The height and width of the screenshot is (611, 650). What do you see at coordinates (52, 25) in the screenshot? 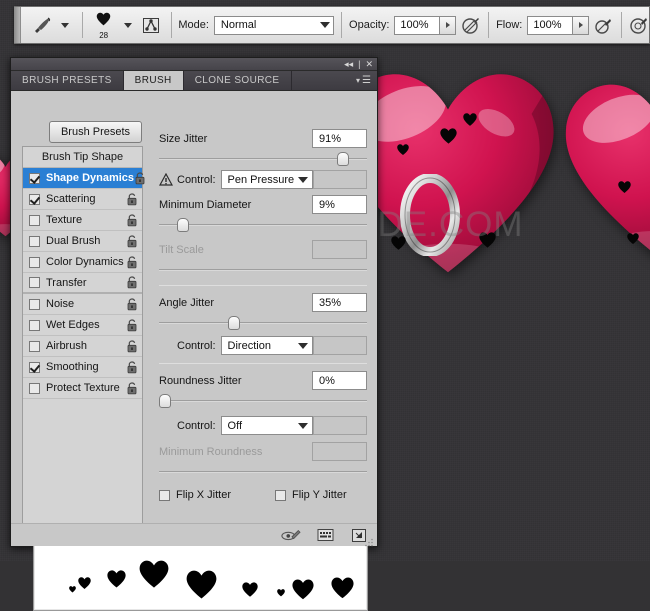
I see `brush-tool-picker` at bounding box center [52, 25].